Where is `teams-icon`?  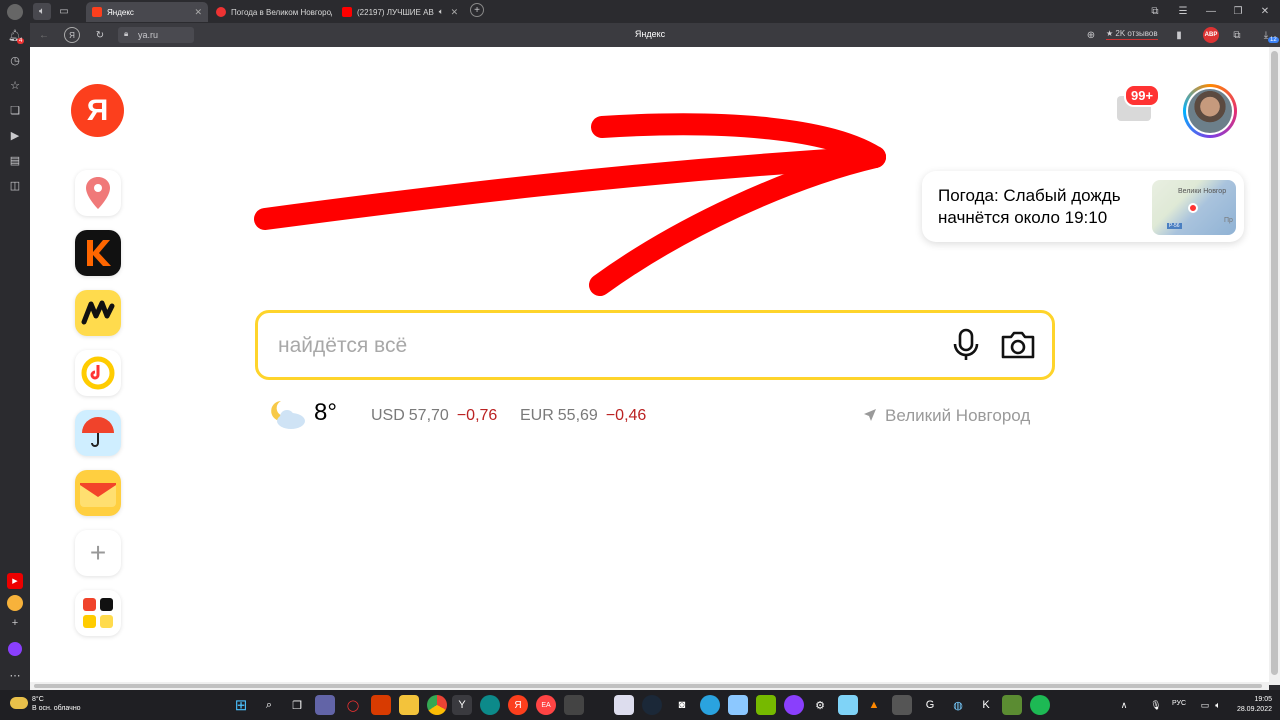
teams-icon is located at coordinates (325, 705).